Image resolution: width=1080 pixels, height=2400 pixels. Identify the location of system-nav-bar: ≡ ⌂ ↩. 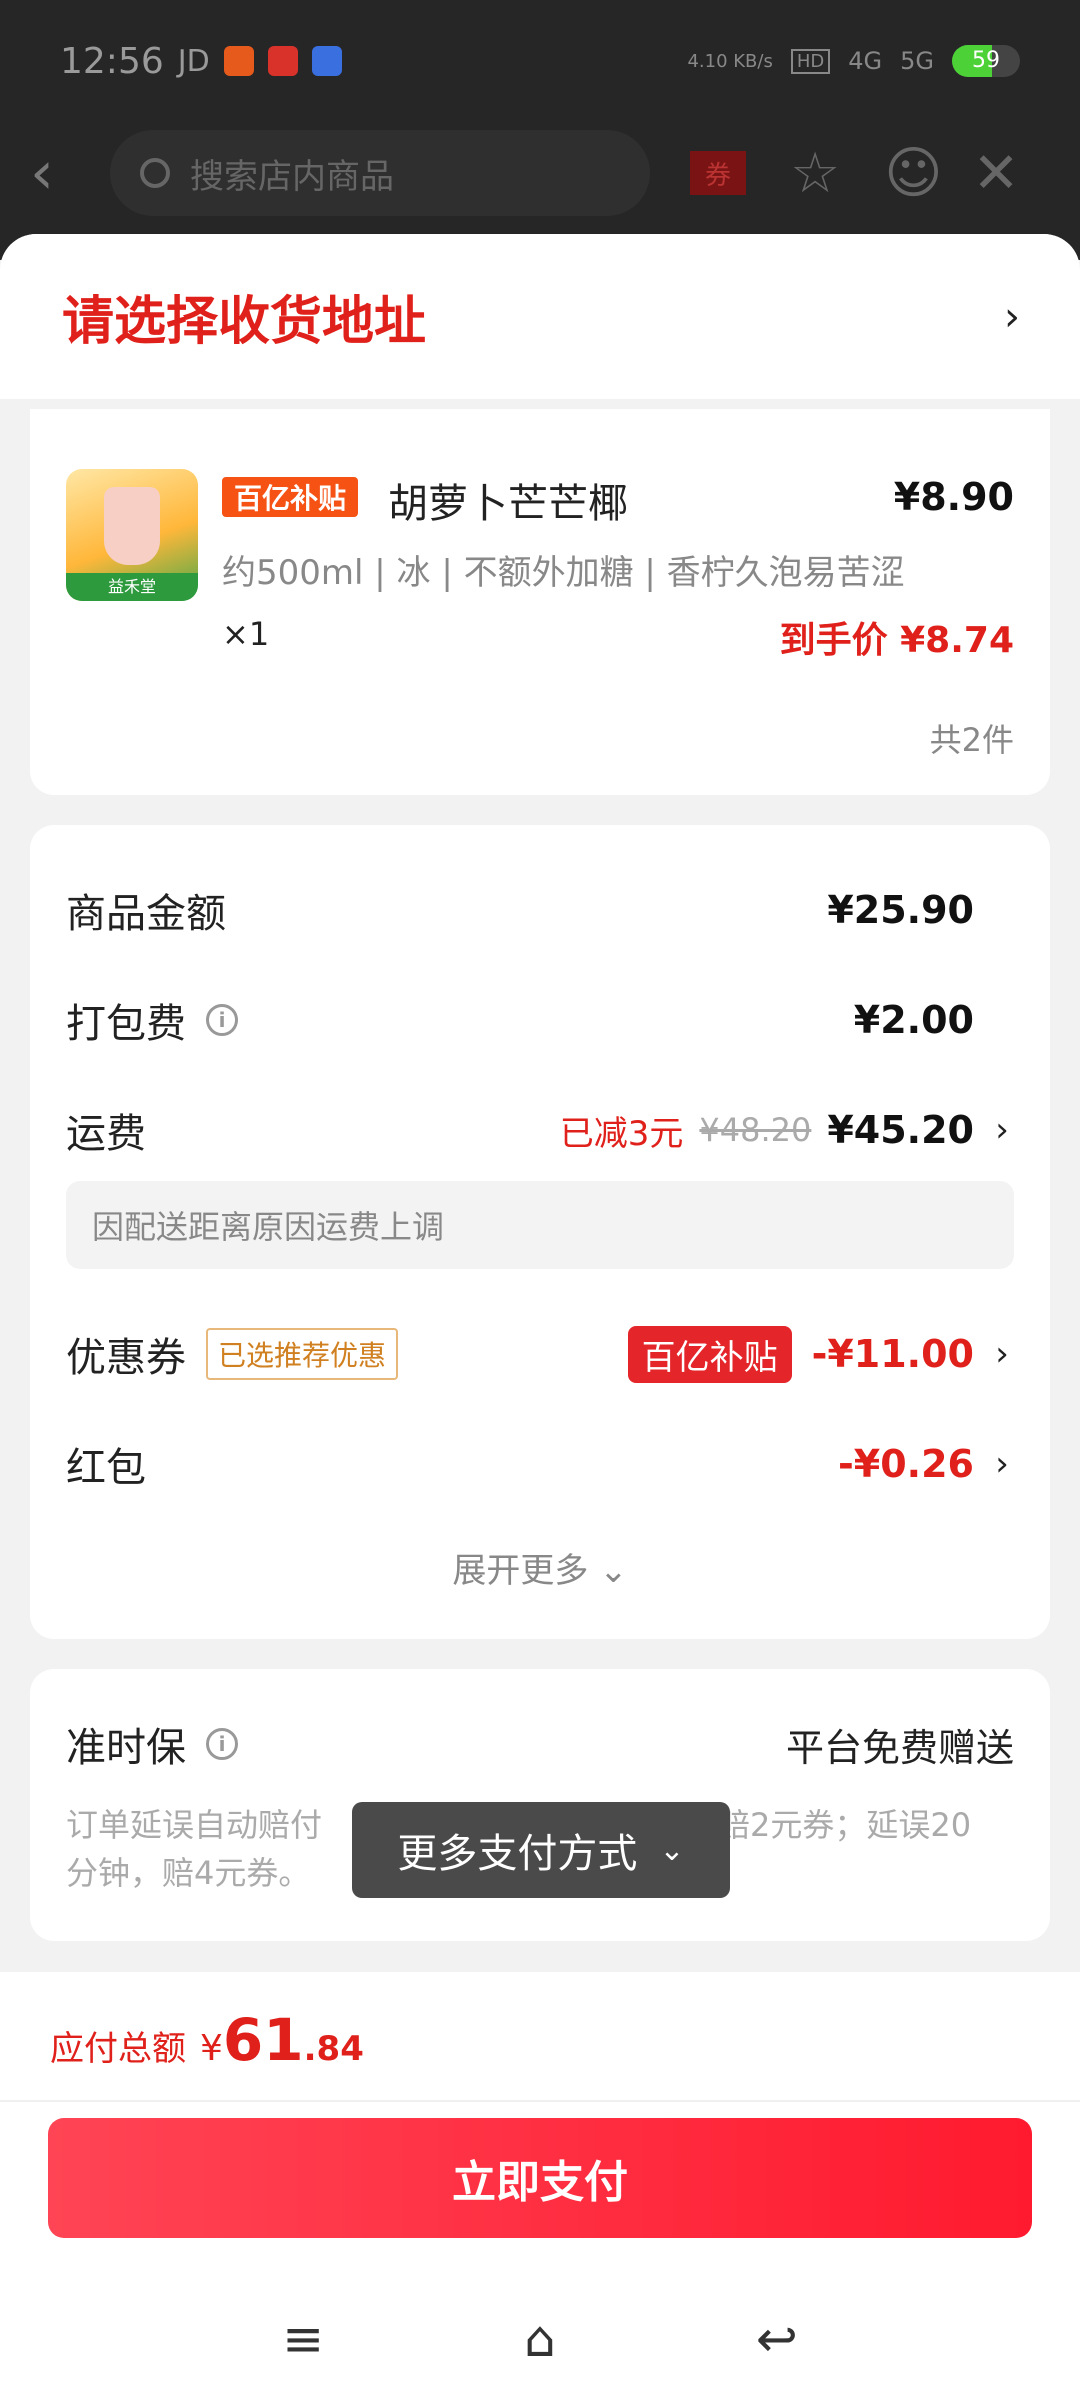
(540, 2340).